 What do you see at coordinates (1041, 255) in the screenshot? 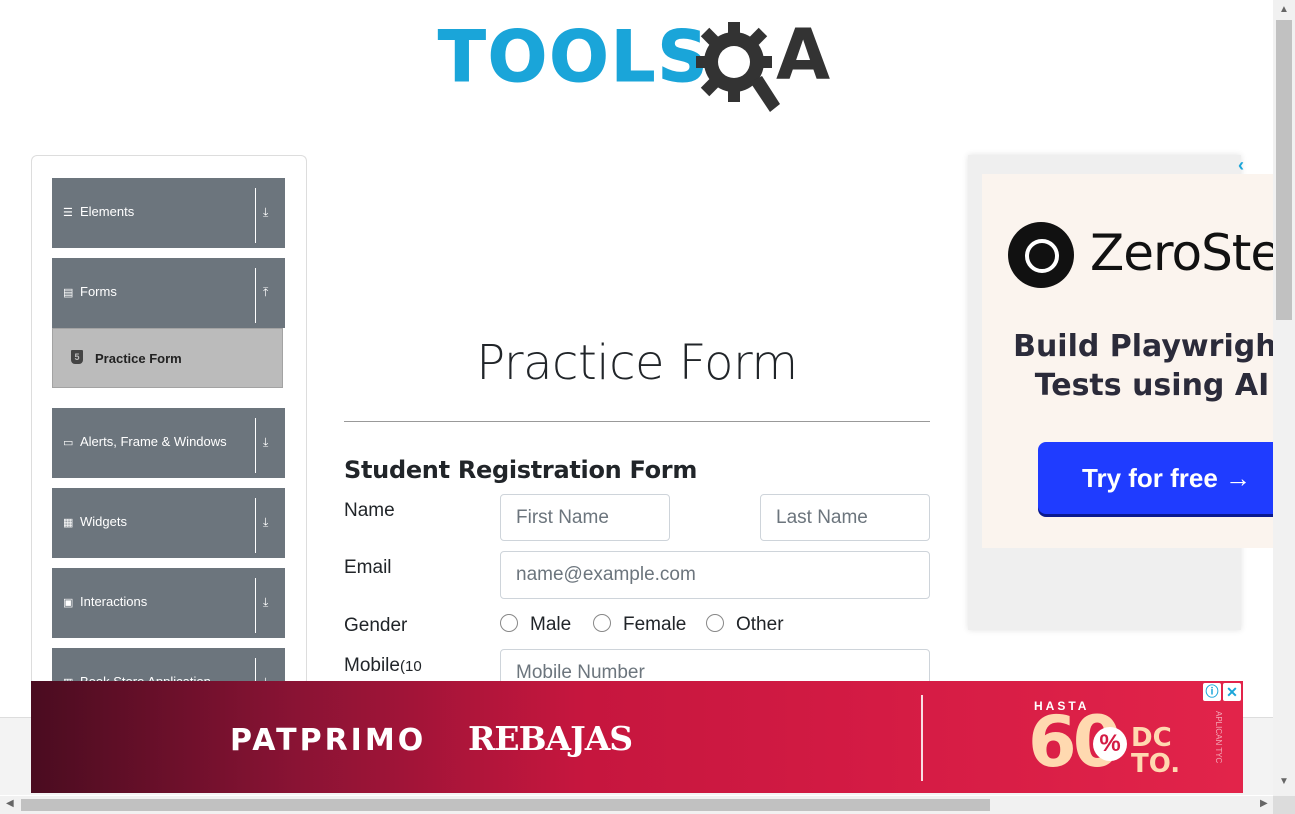
I see `zerostep-logo-icon` at bounding box center [1041, 255].